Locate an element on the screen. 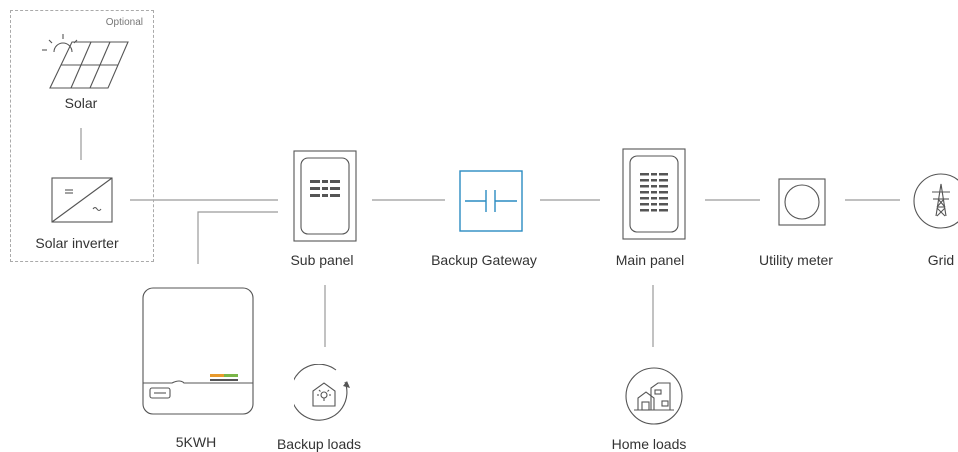 The height and width of the screenshot is (452, 958). home-loads-icon is located at coordinates (654, 396).